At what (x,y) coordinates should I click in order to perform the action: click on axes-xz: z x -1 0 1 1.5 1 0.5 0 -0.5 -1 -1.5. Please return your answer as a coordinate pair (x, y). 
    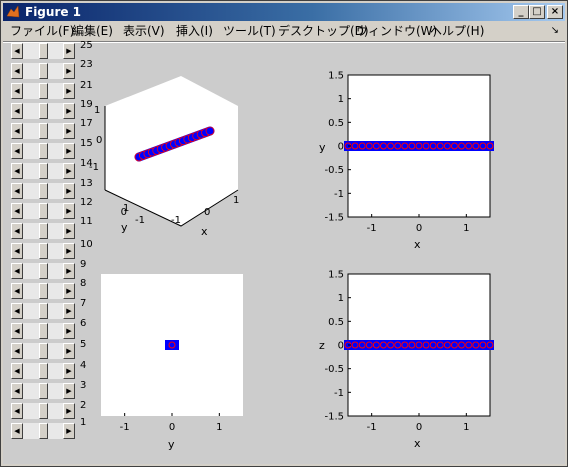
    Looking at the image, I should click on (406, 360).